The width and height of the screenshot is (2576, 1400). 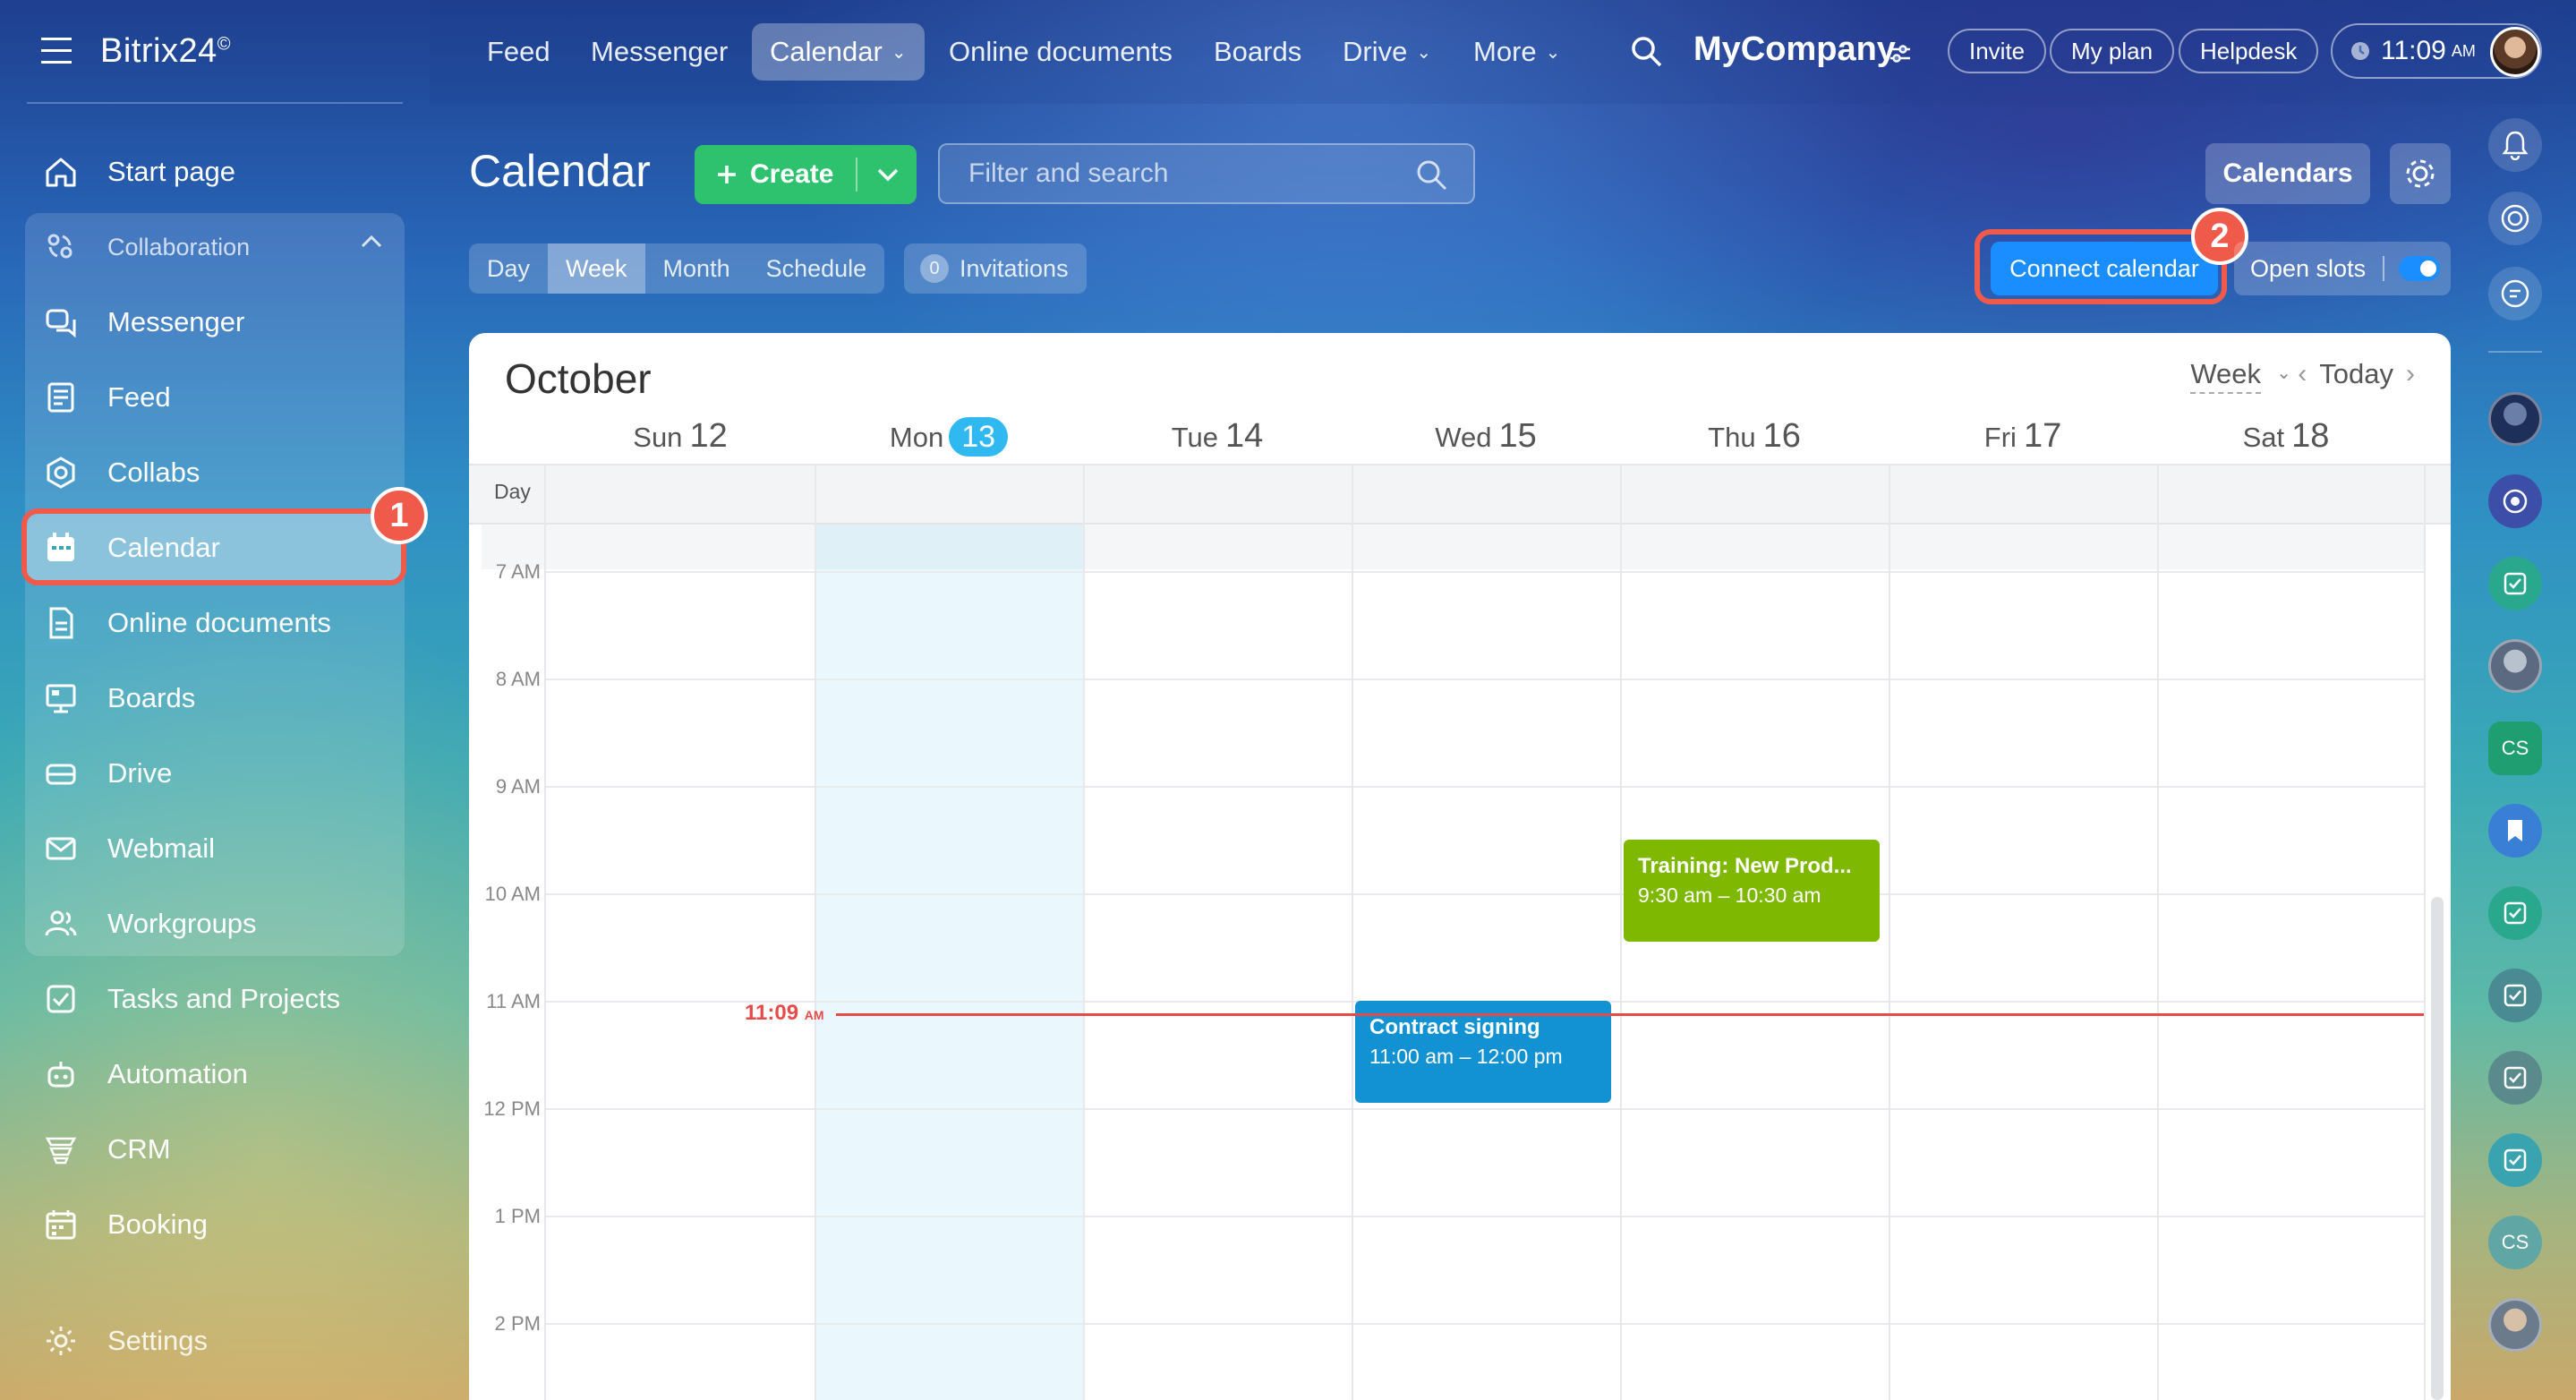 What do you see at coordinates (1997, 51) in the screenshot?
I see `invite-button: Invite` at bounding box center [1997, 51].